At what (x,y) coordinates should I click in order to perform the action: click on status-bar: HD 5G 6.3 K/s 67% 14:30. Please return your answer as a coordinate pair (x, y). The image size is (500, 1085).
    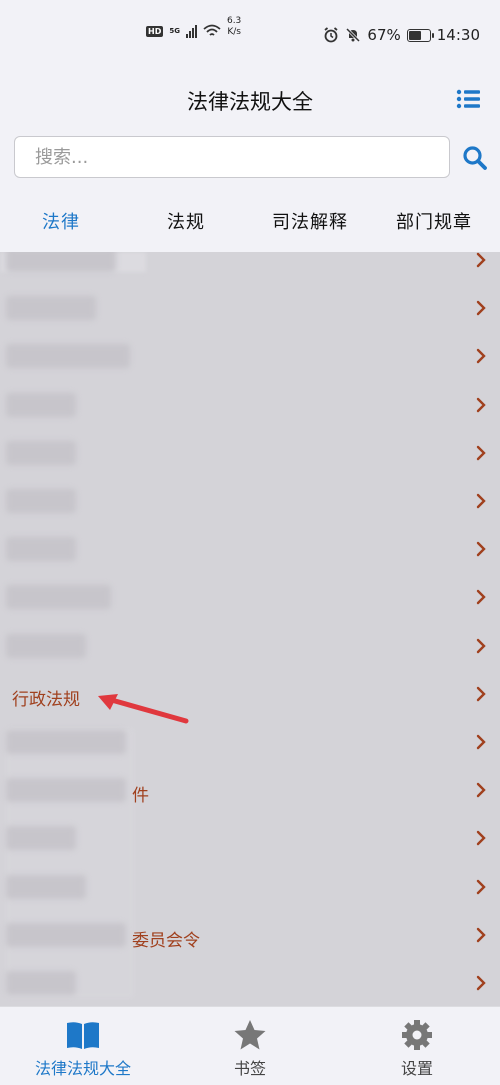
    Looking at the image, I should click on (250, 36).